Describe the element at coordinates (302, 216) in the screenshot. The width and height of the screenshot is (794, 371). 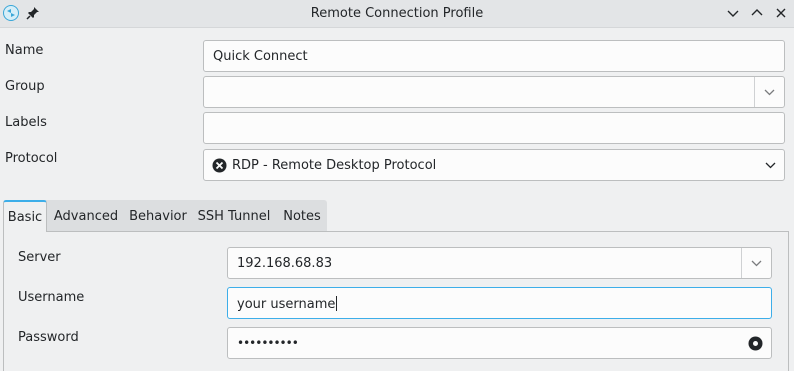
I see `tab-notes: Notes` at that location.